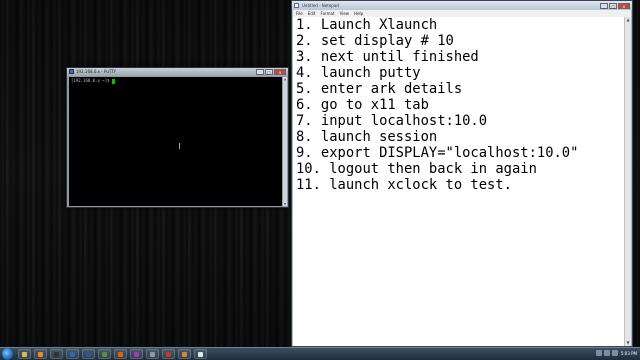 This screenshot has height=360, width=640. What do you see at coordinates (113, 81) in the screenshot?
I see `text-cursor` at bounding box center [113, 81].